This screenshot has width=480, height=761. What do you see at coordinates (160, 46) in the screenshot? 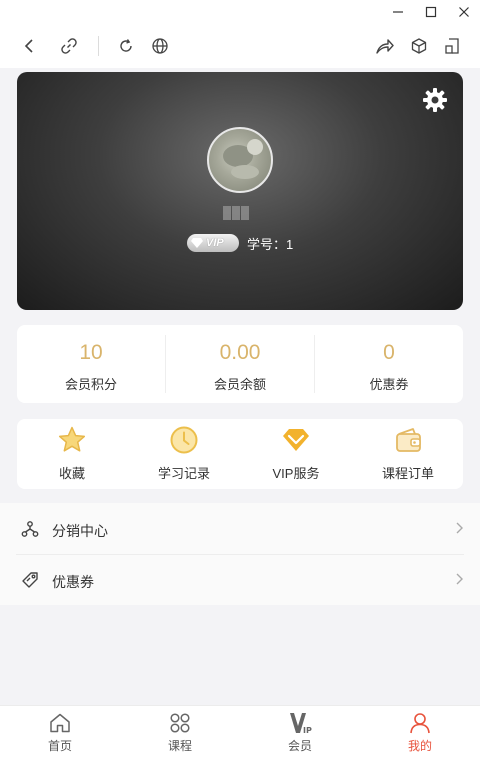
I see `globe-icon` at bounding box center [160, 46].